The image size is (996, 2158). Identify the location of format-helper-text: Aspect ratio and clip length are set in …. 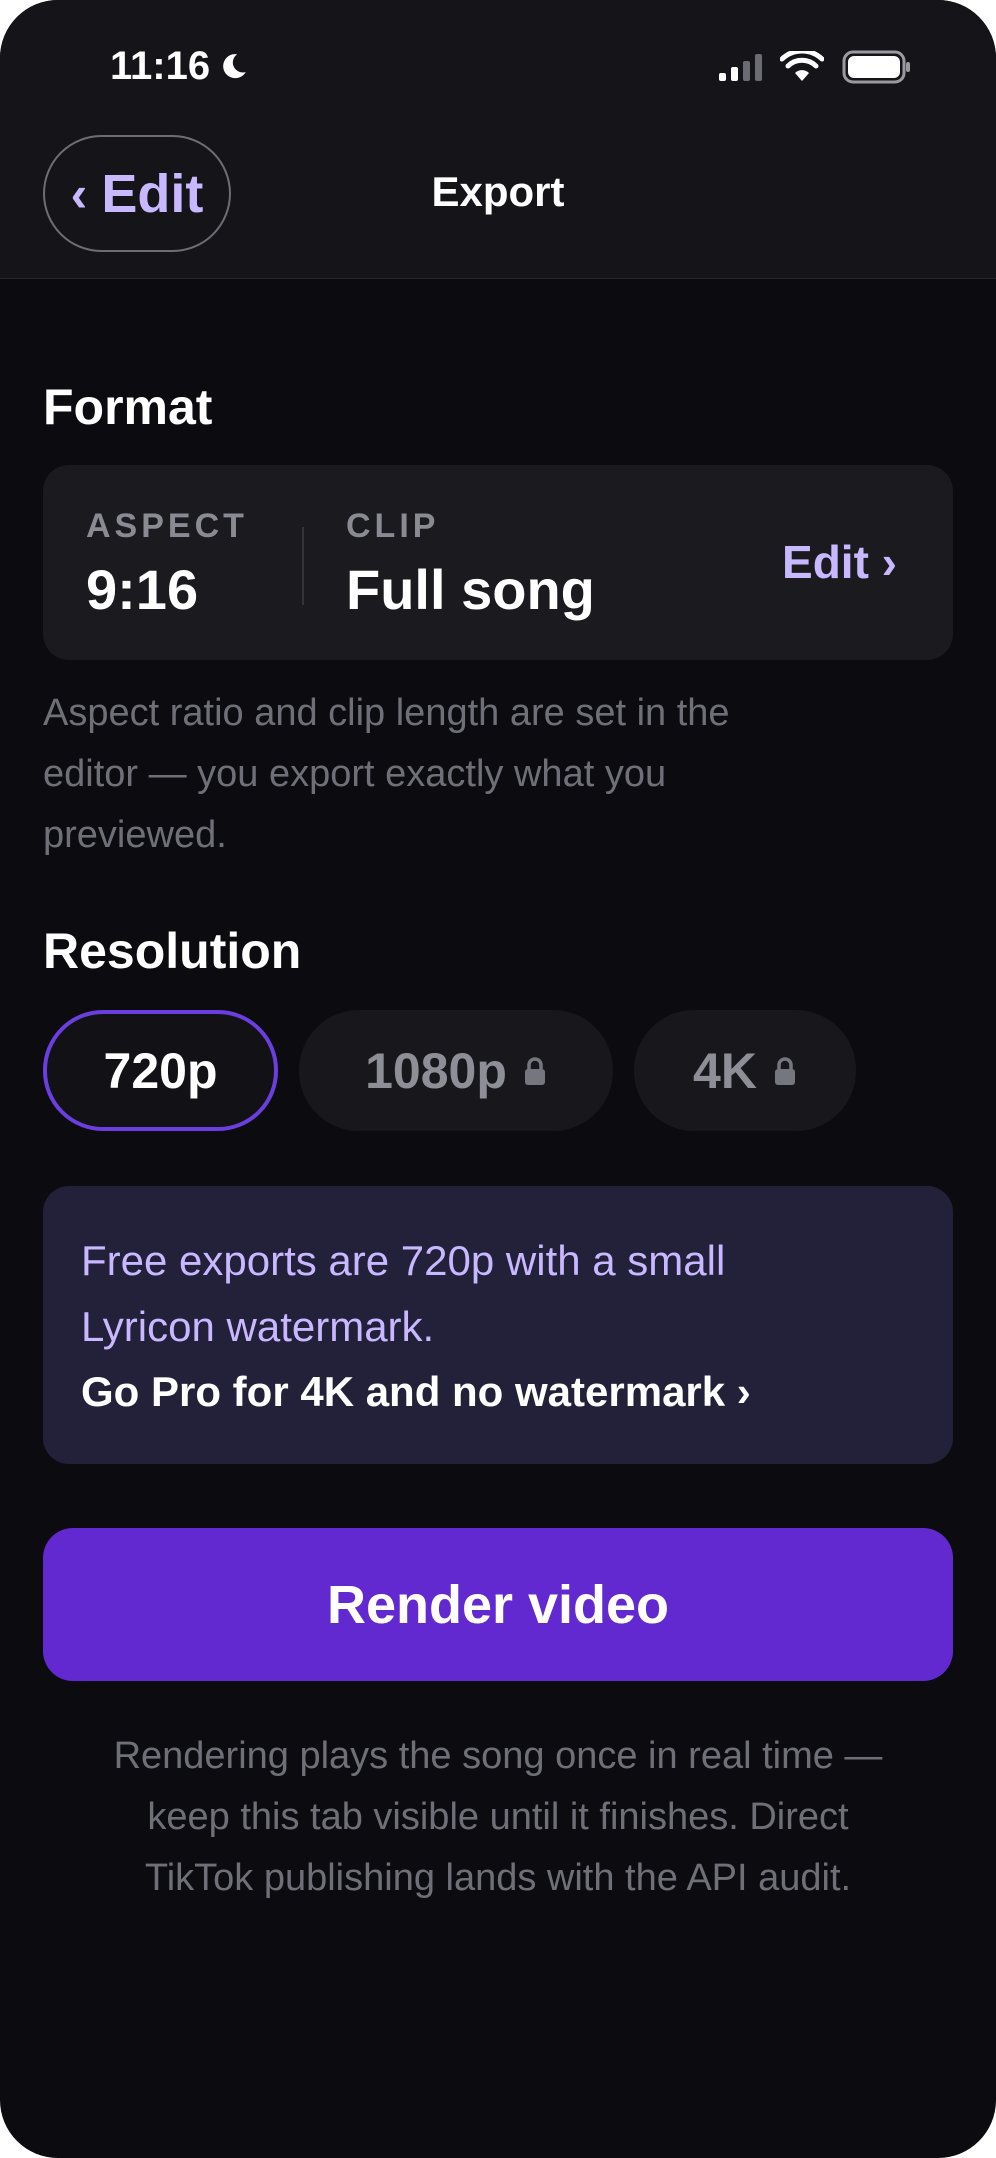
(493, 774).